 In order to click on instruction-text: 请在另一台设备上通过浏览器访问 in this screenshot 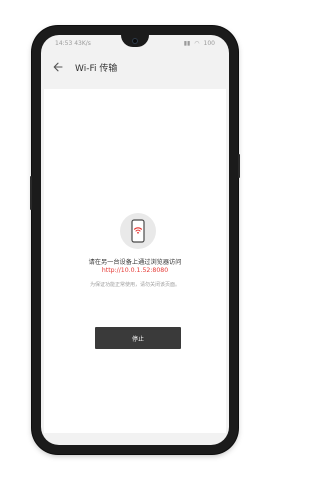, I will do `click(135, 262)`.